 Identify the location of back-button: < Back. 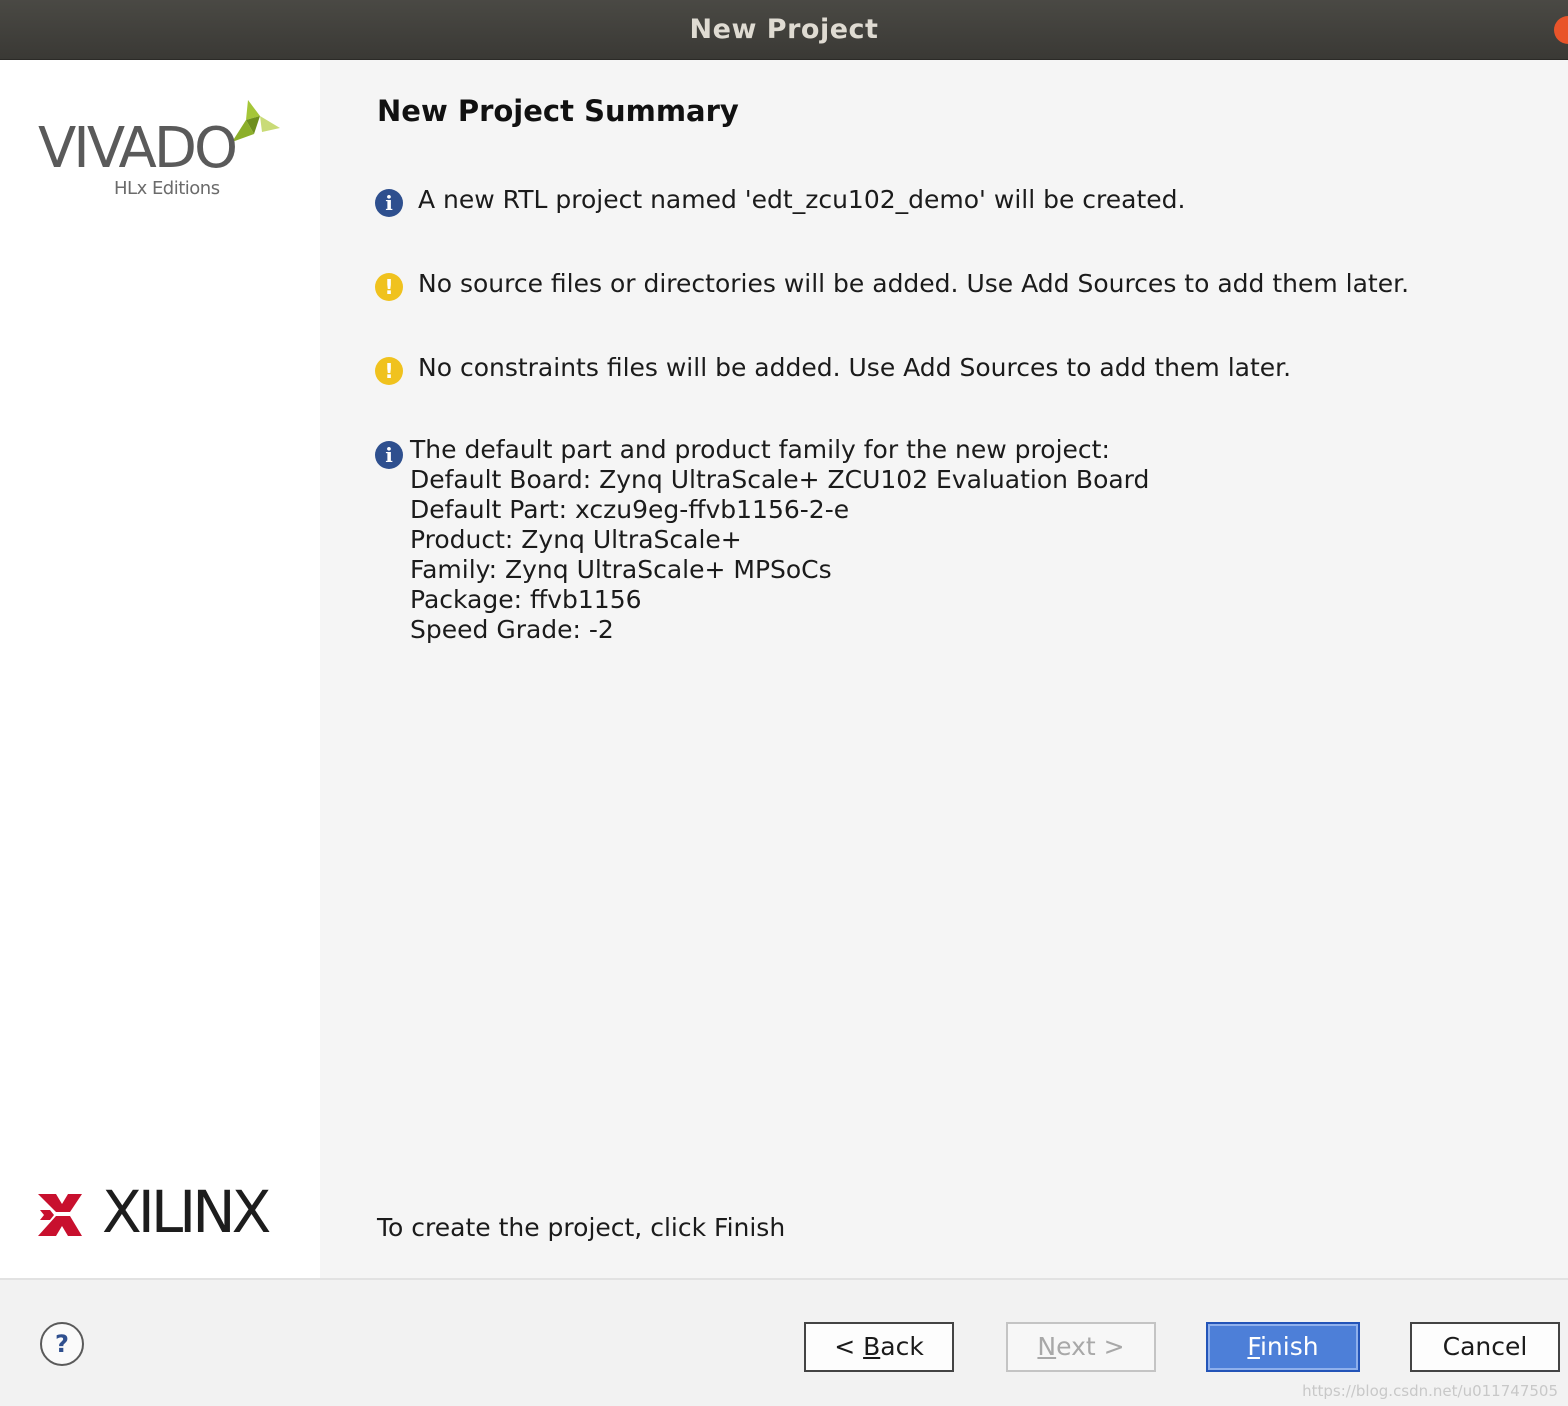
(879, 1347).